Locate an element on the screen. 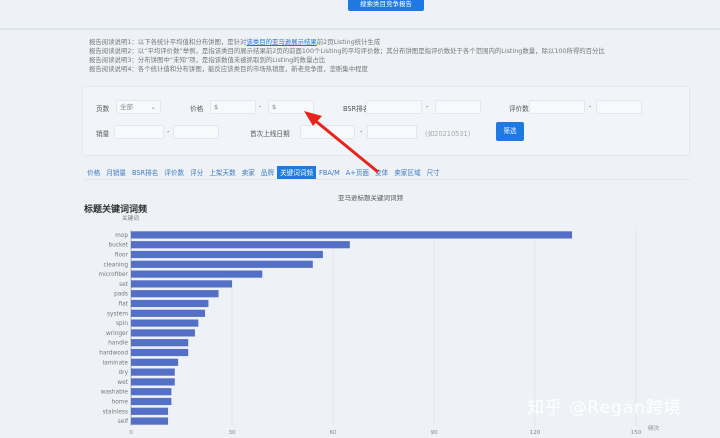 Image resolution: width=720 pixels, height=438 pixels. bar-cleaning is located at coordinates (222, 264).